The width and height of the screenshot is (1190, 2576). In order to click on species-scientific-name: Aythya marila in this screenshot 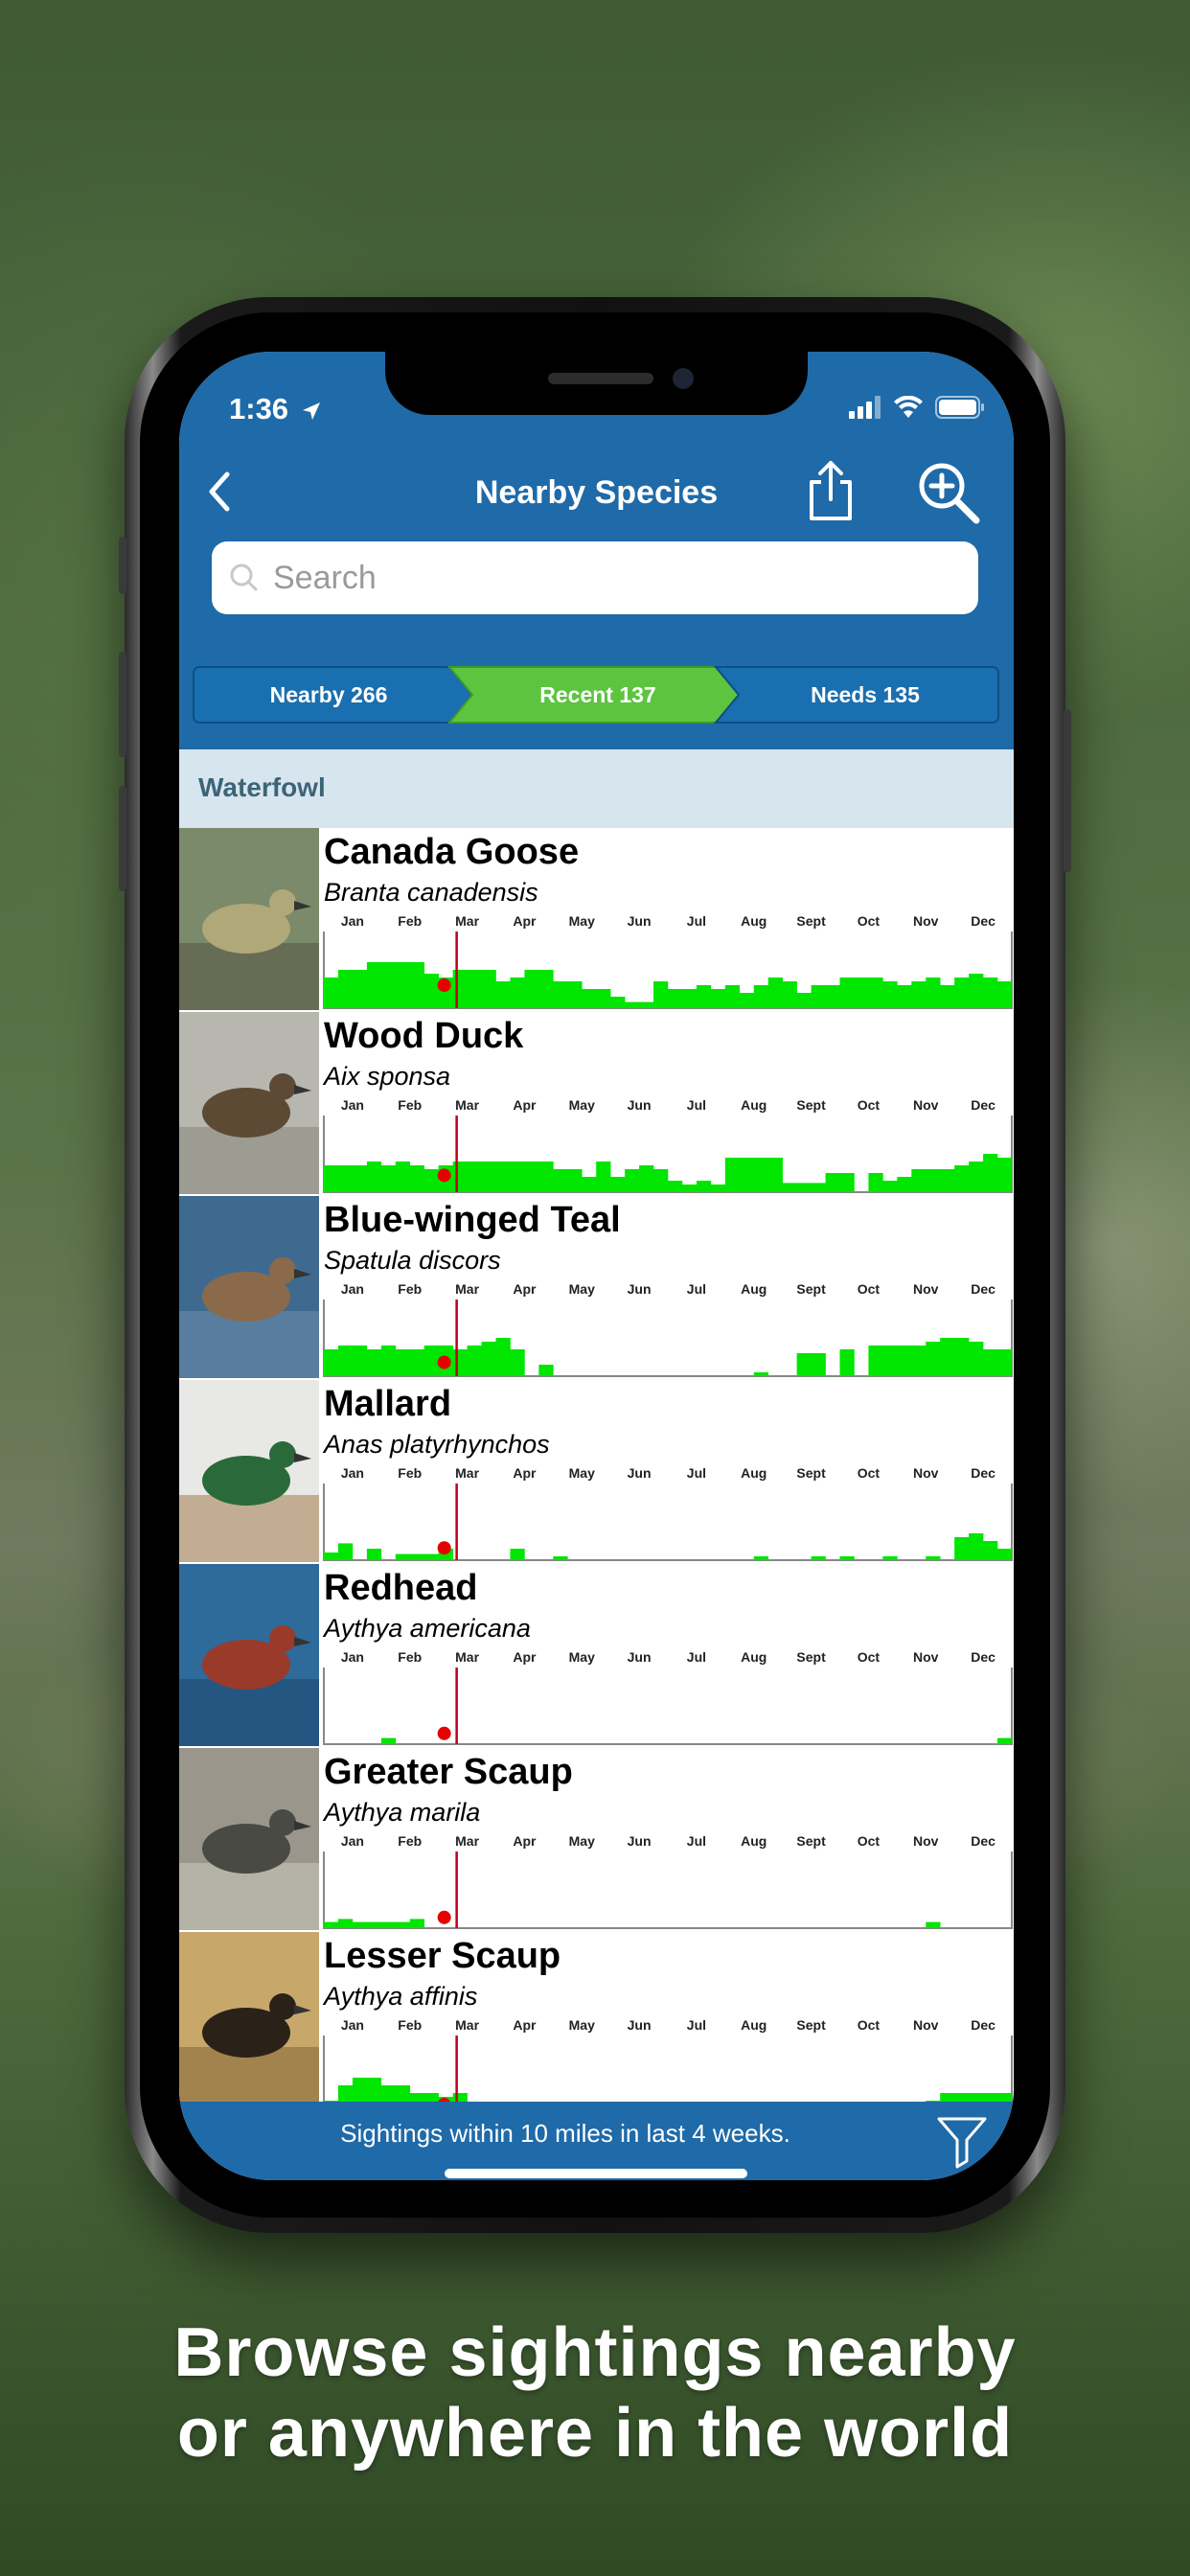, I will do `click(403, 1812)`.